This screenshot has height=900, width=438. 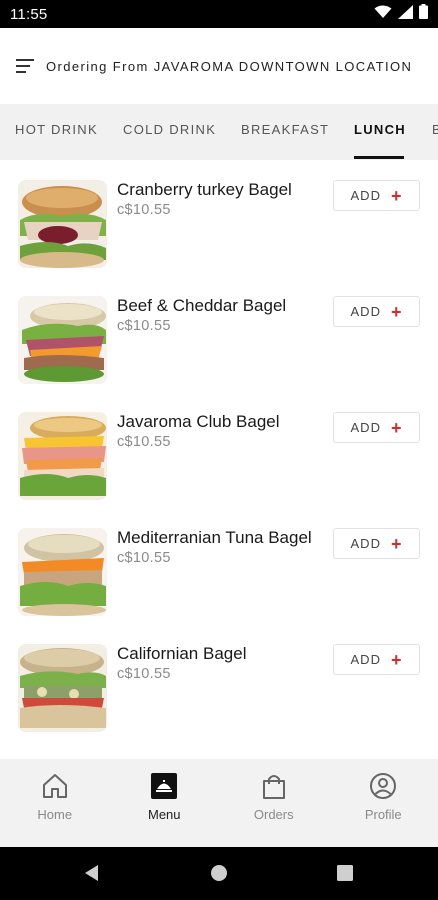 What do you see at coordinates (219, 334) in the screenshot?
I see `list-item: Beef & Cheddar Bagel c$10.55 ADD +` at bounding box center [219, 334].